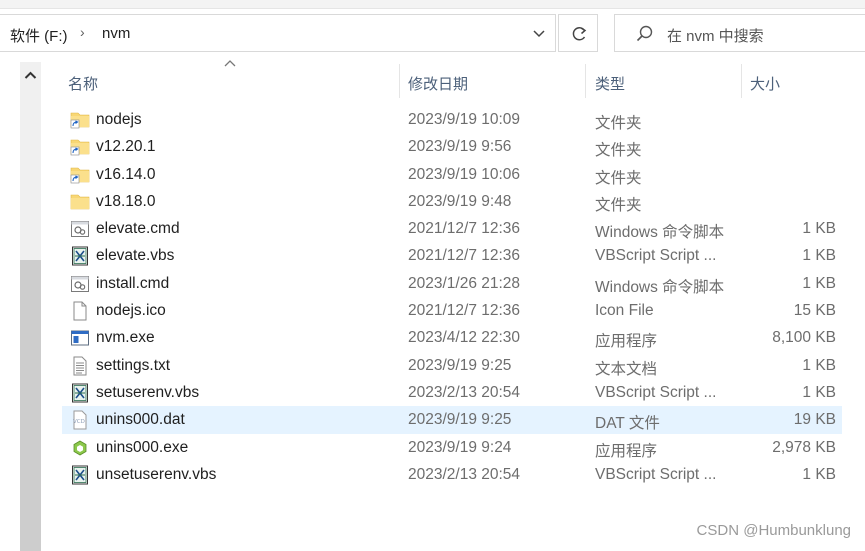 This screenshot has height=551, width=865. What do you see at coordinates (156, 474) in the screenshot?
I see `file-name: unsetuserenv.vbs` at bounding box center [156, 474].